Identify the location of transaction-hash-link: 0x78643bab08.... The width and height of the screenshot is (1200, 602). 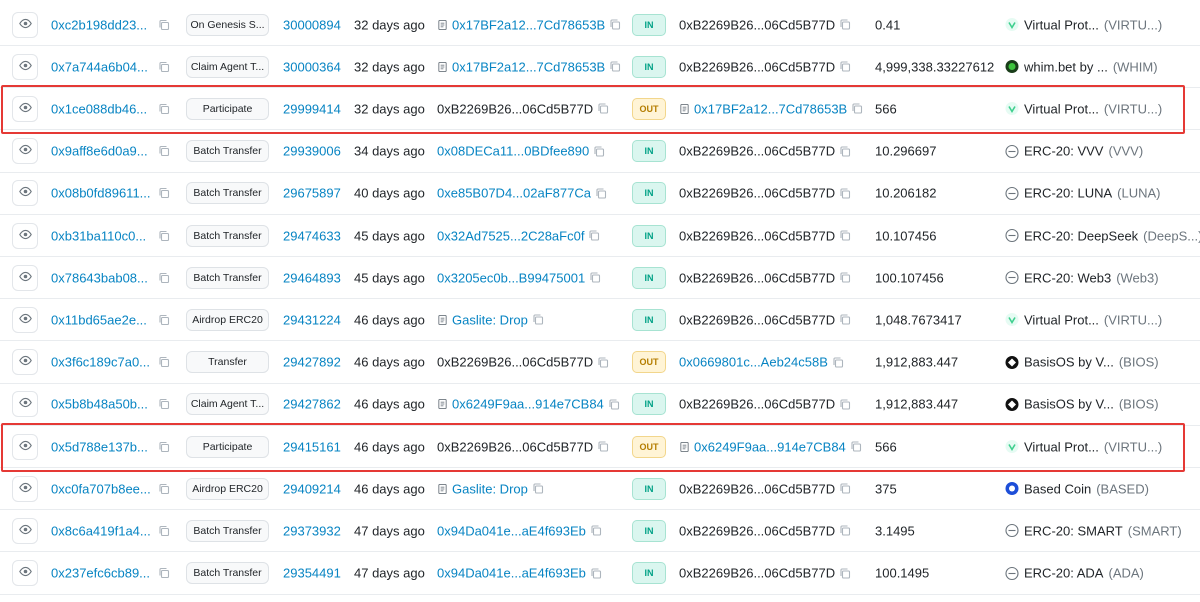
(99, 277).